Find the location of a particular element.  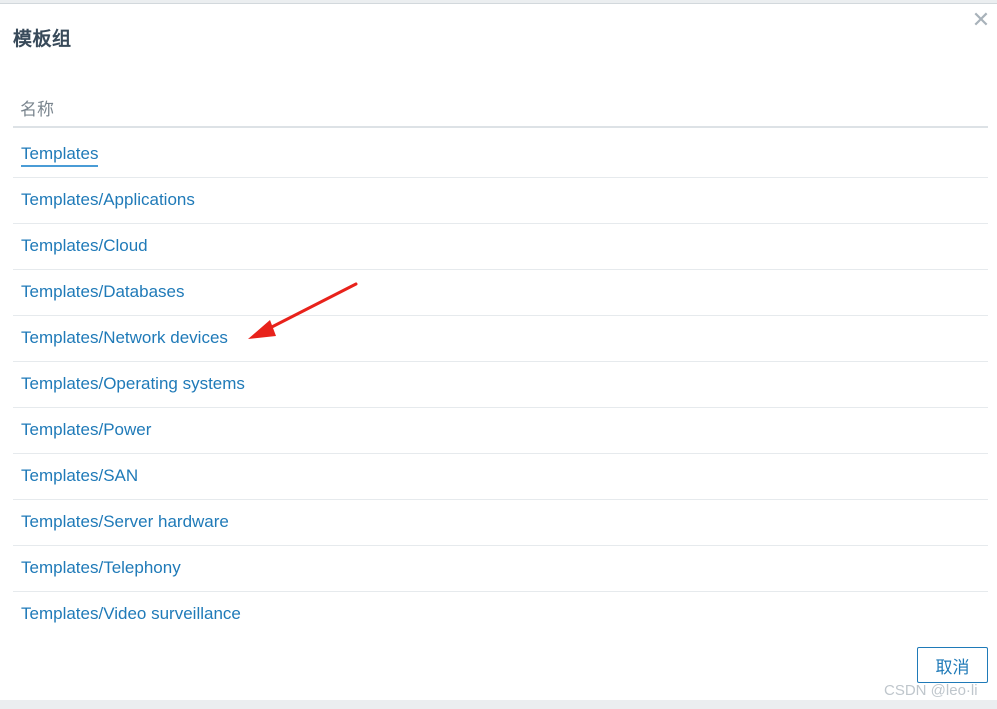

close-icon: ✕ is located at coordinates (981, 21).